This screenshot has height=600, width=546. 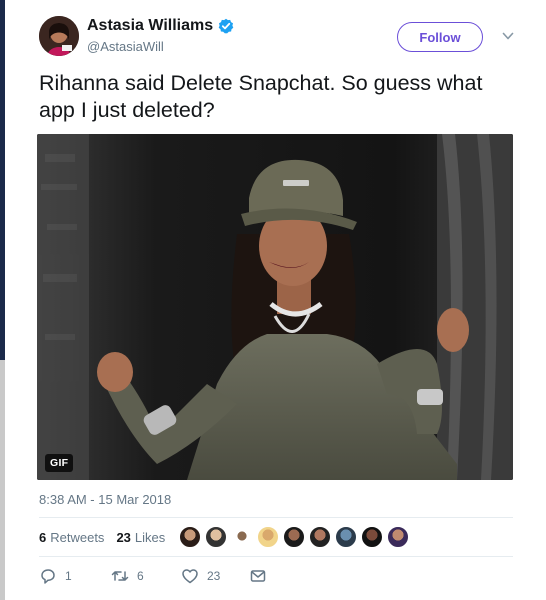 What do you see at coordinates (214, 576) in the screenshot?
I see `like-count: 23` at bounding box center [214, 576].